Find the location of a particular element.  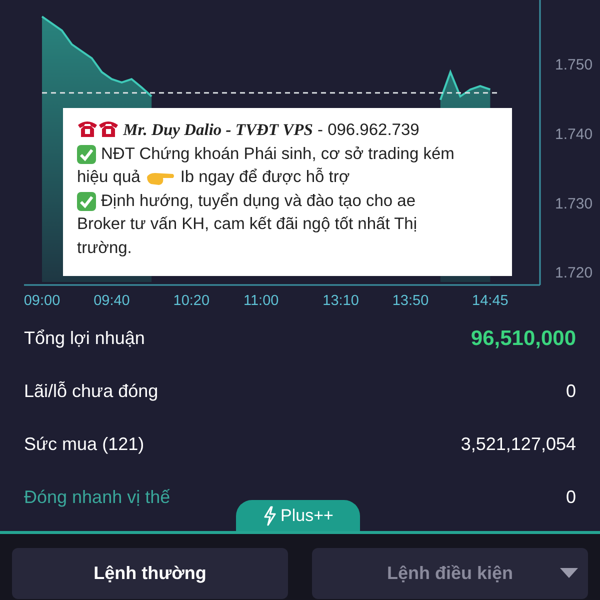

x-tick-label: 09:40 is located at coordinates (112, 301).